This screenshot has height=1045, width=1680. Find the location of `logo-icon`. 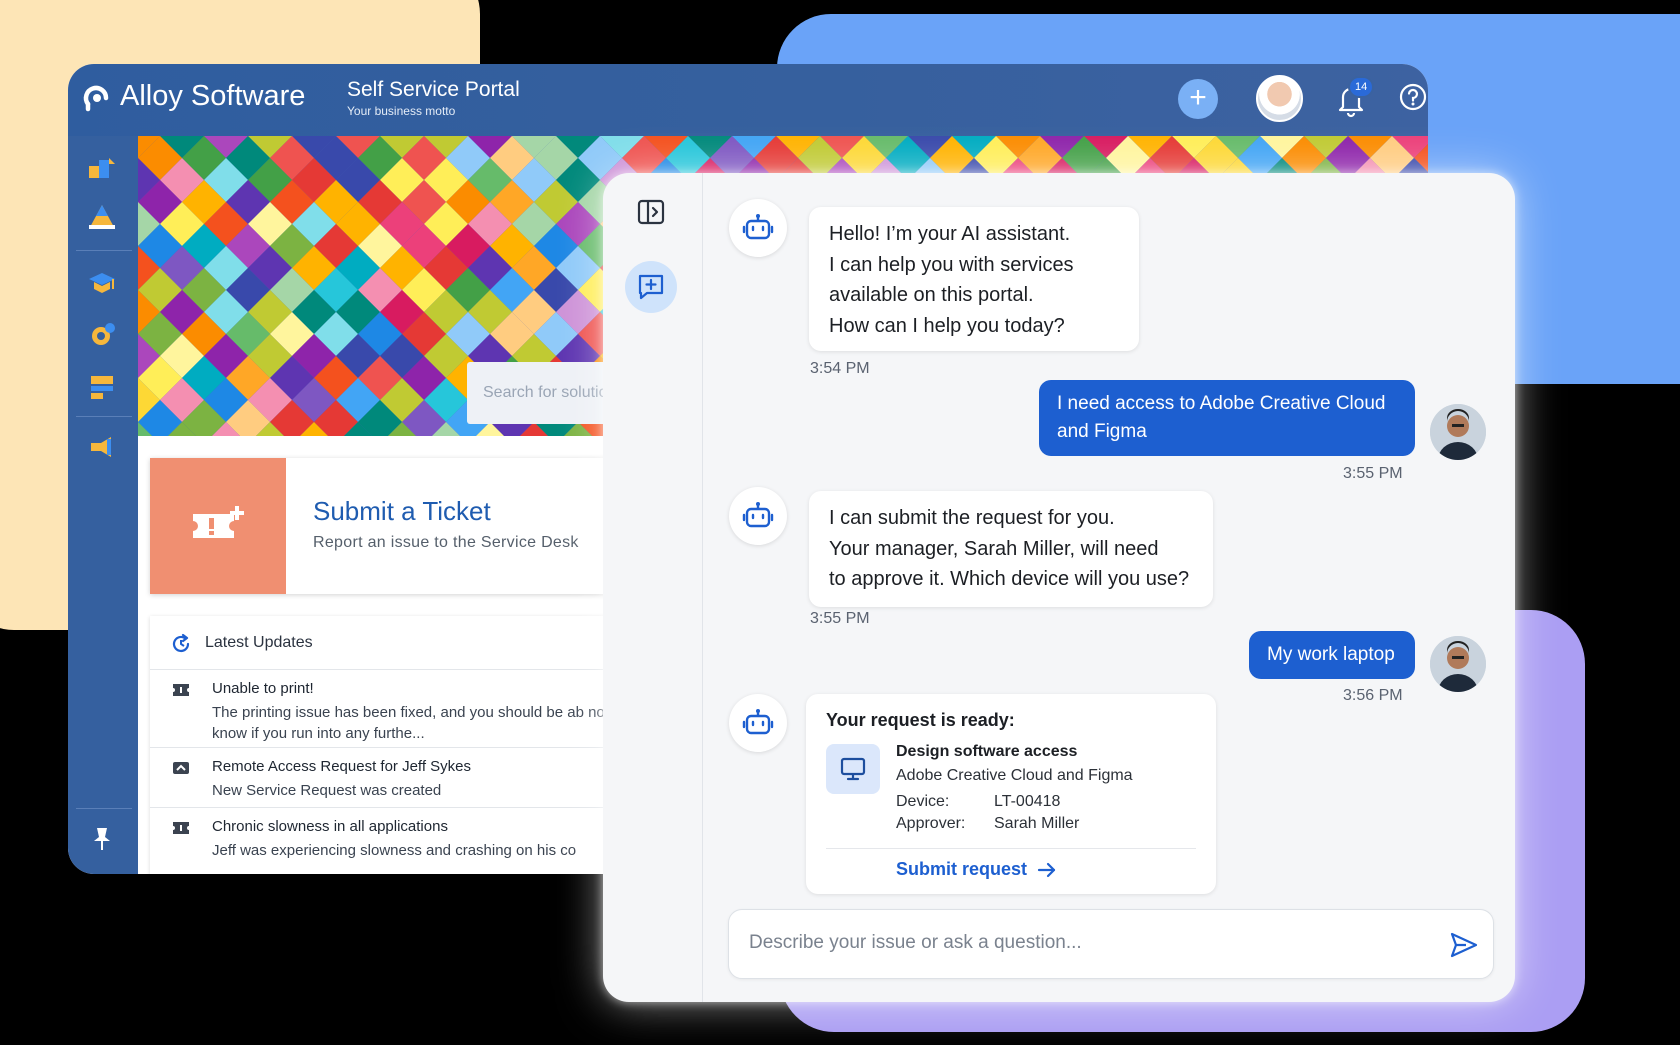

logo-icon is located at coordinates (96, 98).